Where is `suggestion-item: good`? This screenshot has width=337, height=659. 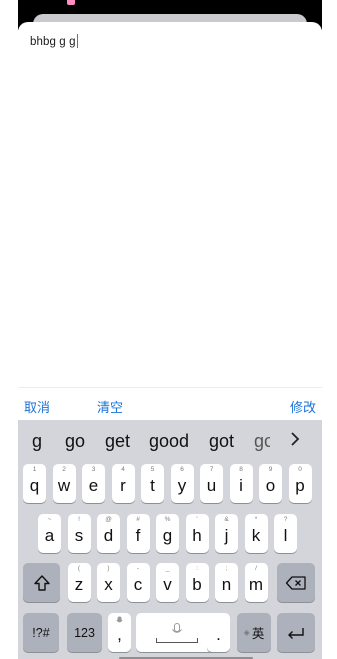
suggestion-item: good is located at coordinates (169, 441).